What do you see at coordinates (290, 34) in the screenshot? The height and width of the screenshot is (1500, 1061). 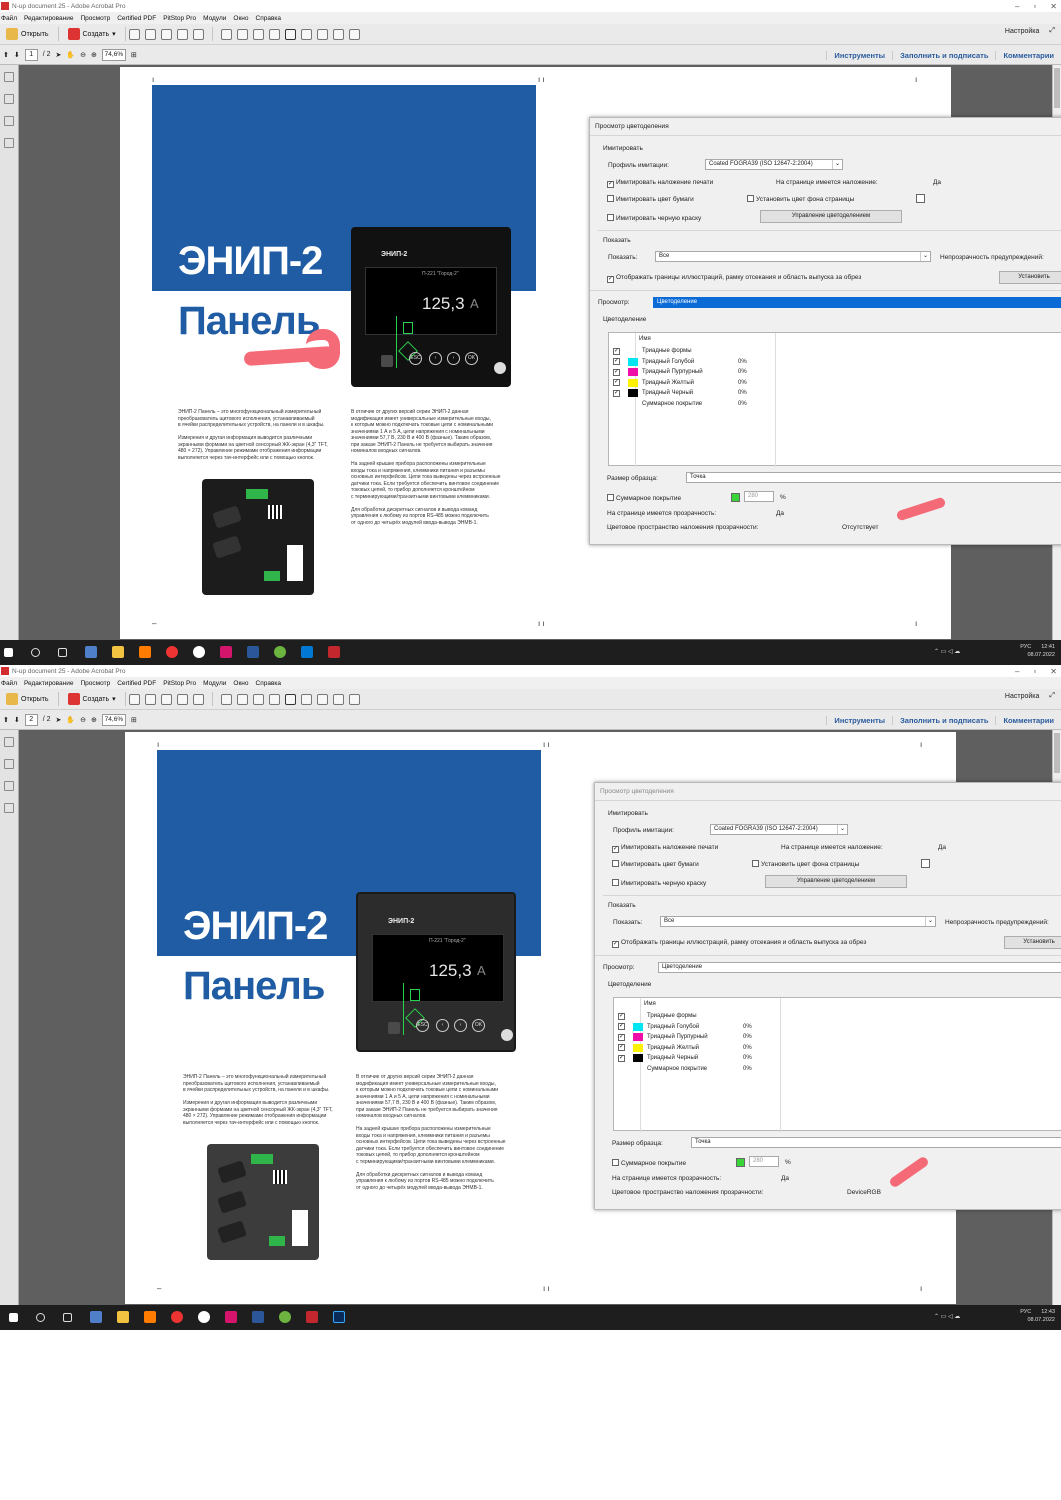 I see `separation-icon` at bounding box center [290, 34].